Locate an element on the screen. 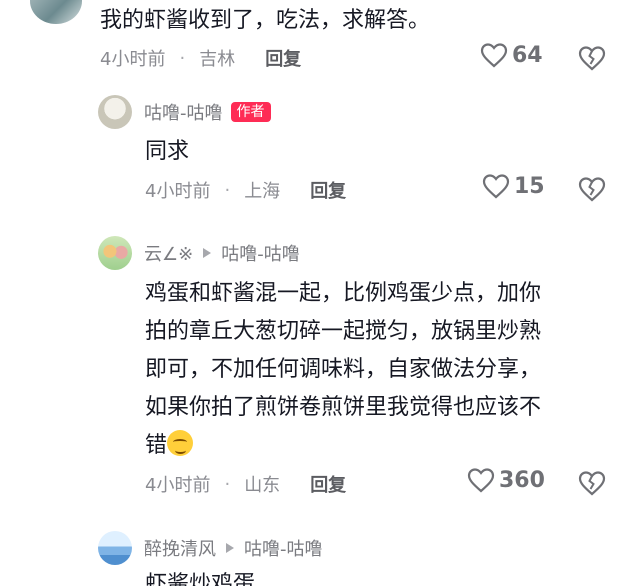 This screenshot has height=586, width=636. smirk-emoji is located at coordinates (180, 443).